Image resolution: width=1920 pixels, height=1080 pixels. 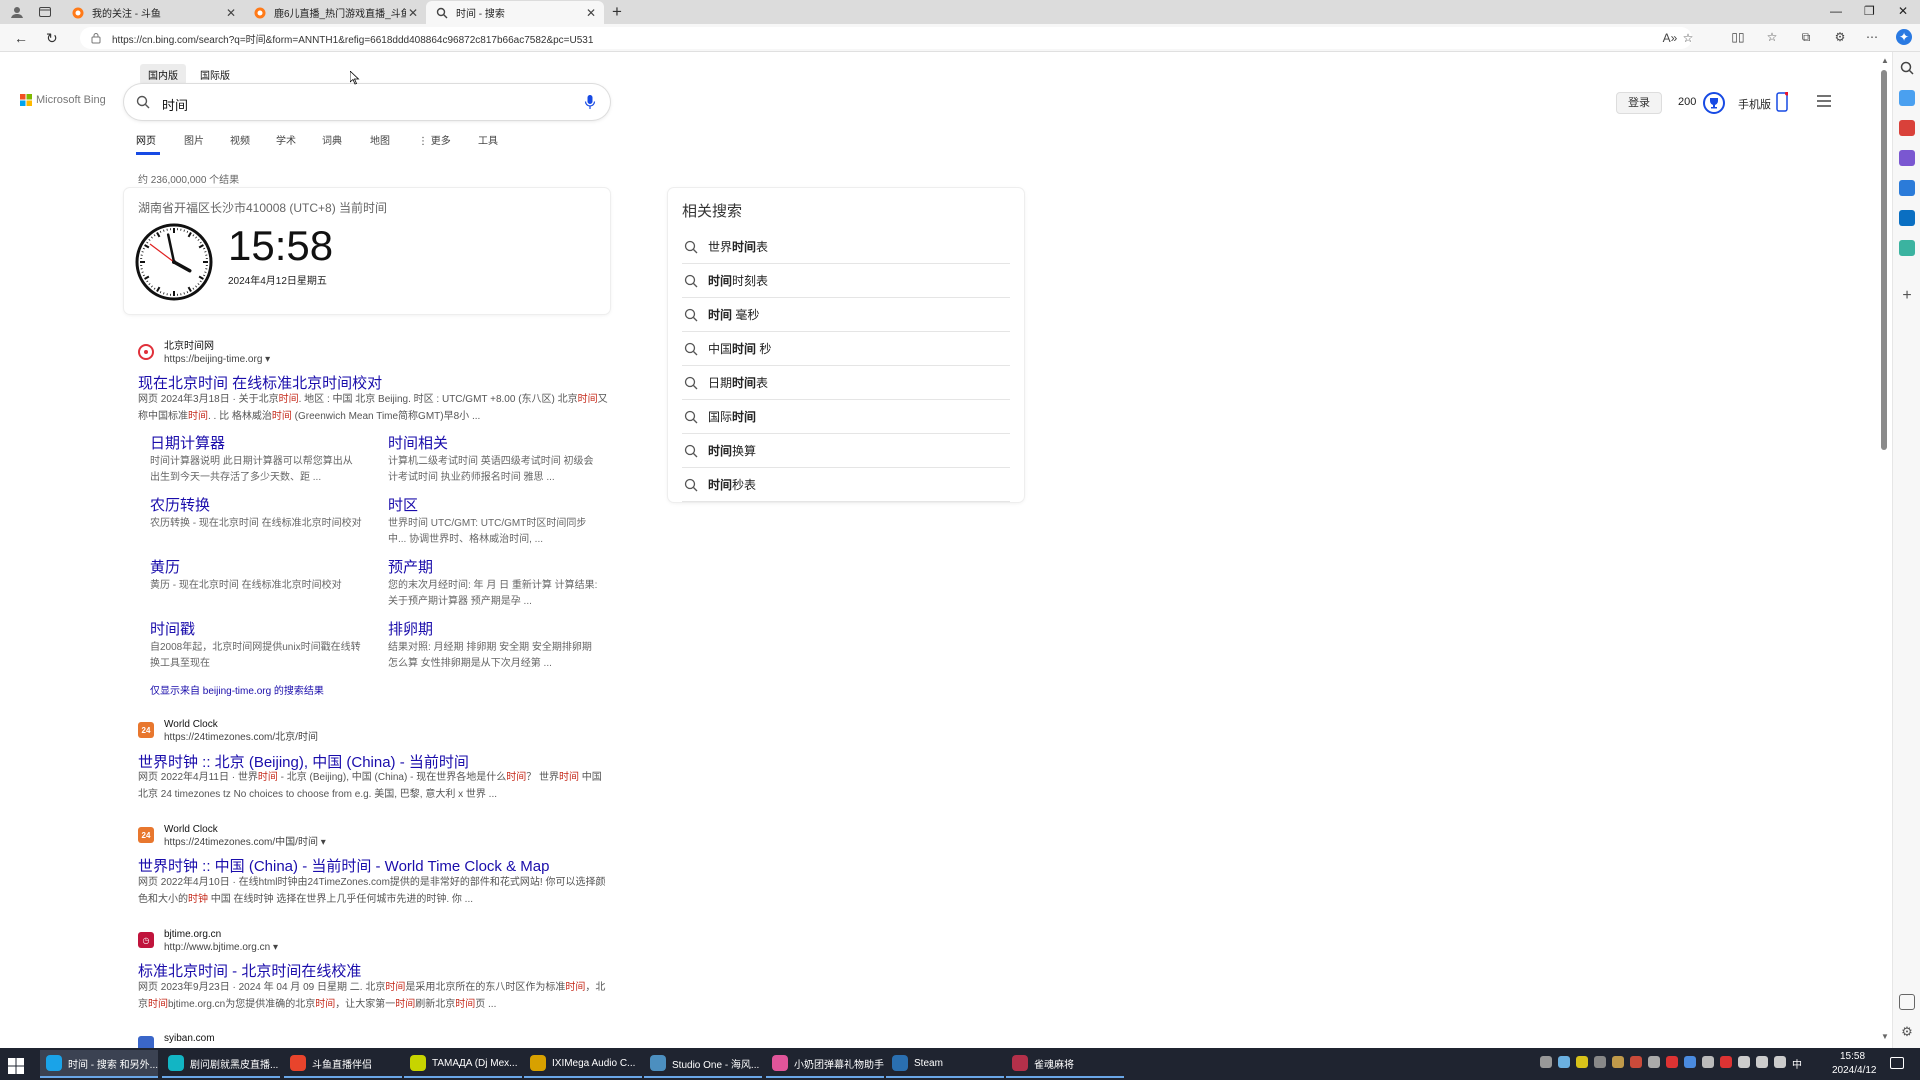 I want to click on mobile-version-link: 手机版, so click(x=1754, y=104).